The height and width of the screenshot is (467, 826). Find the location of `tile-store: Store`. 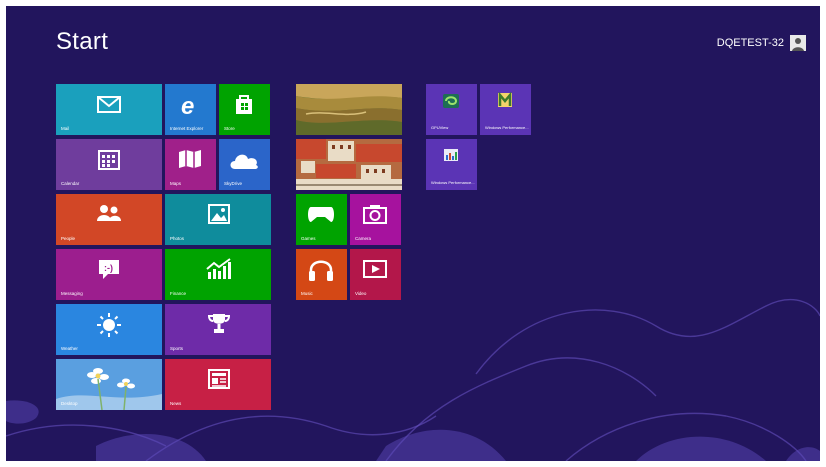

tile-store: Store is located at coordinates (244, 109).